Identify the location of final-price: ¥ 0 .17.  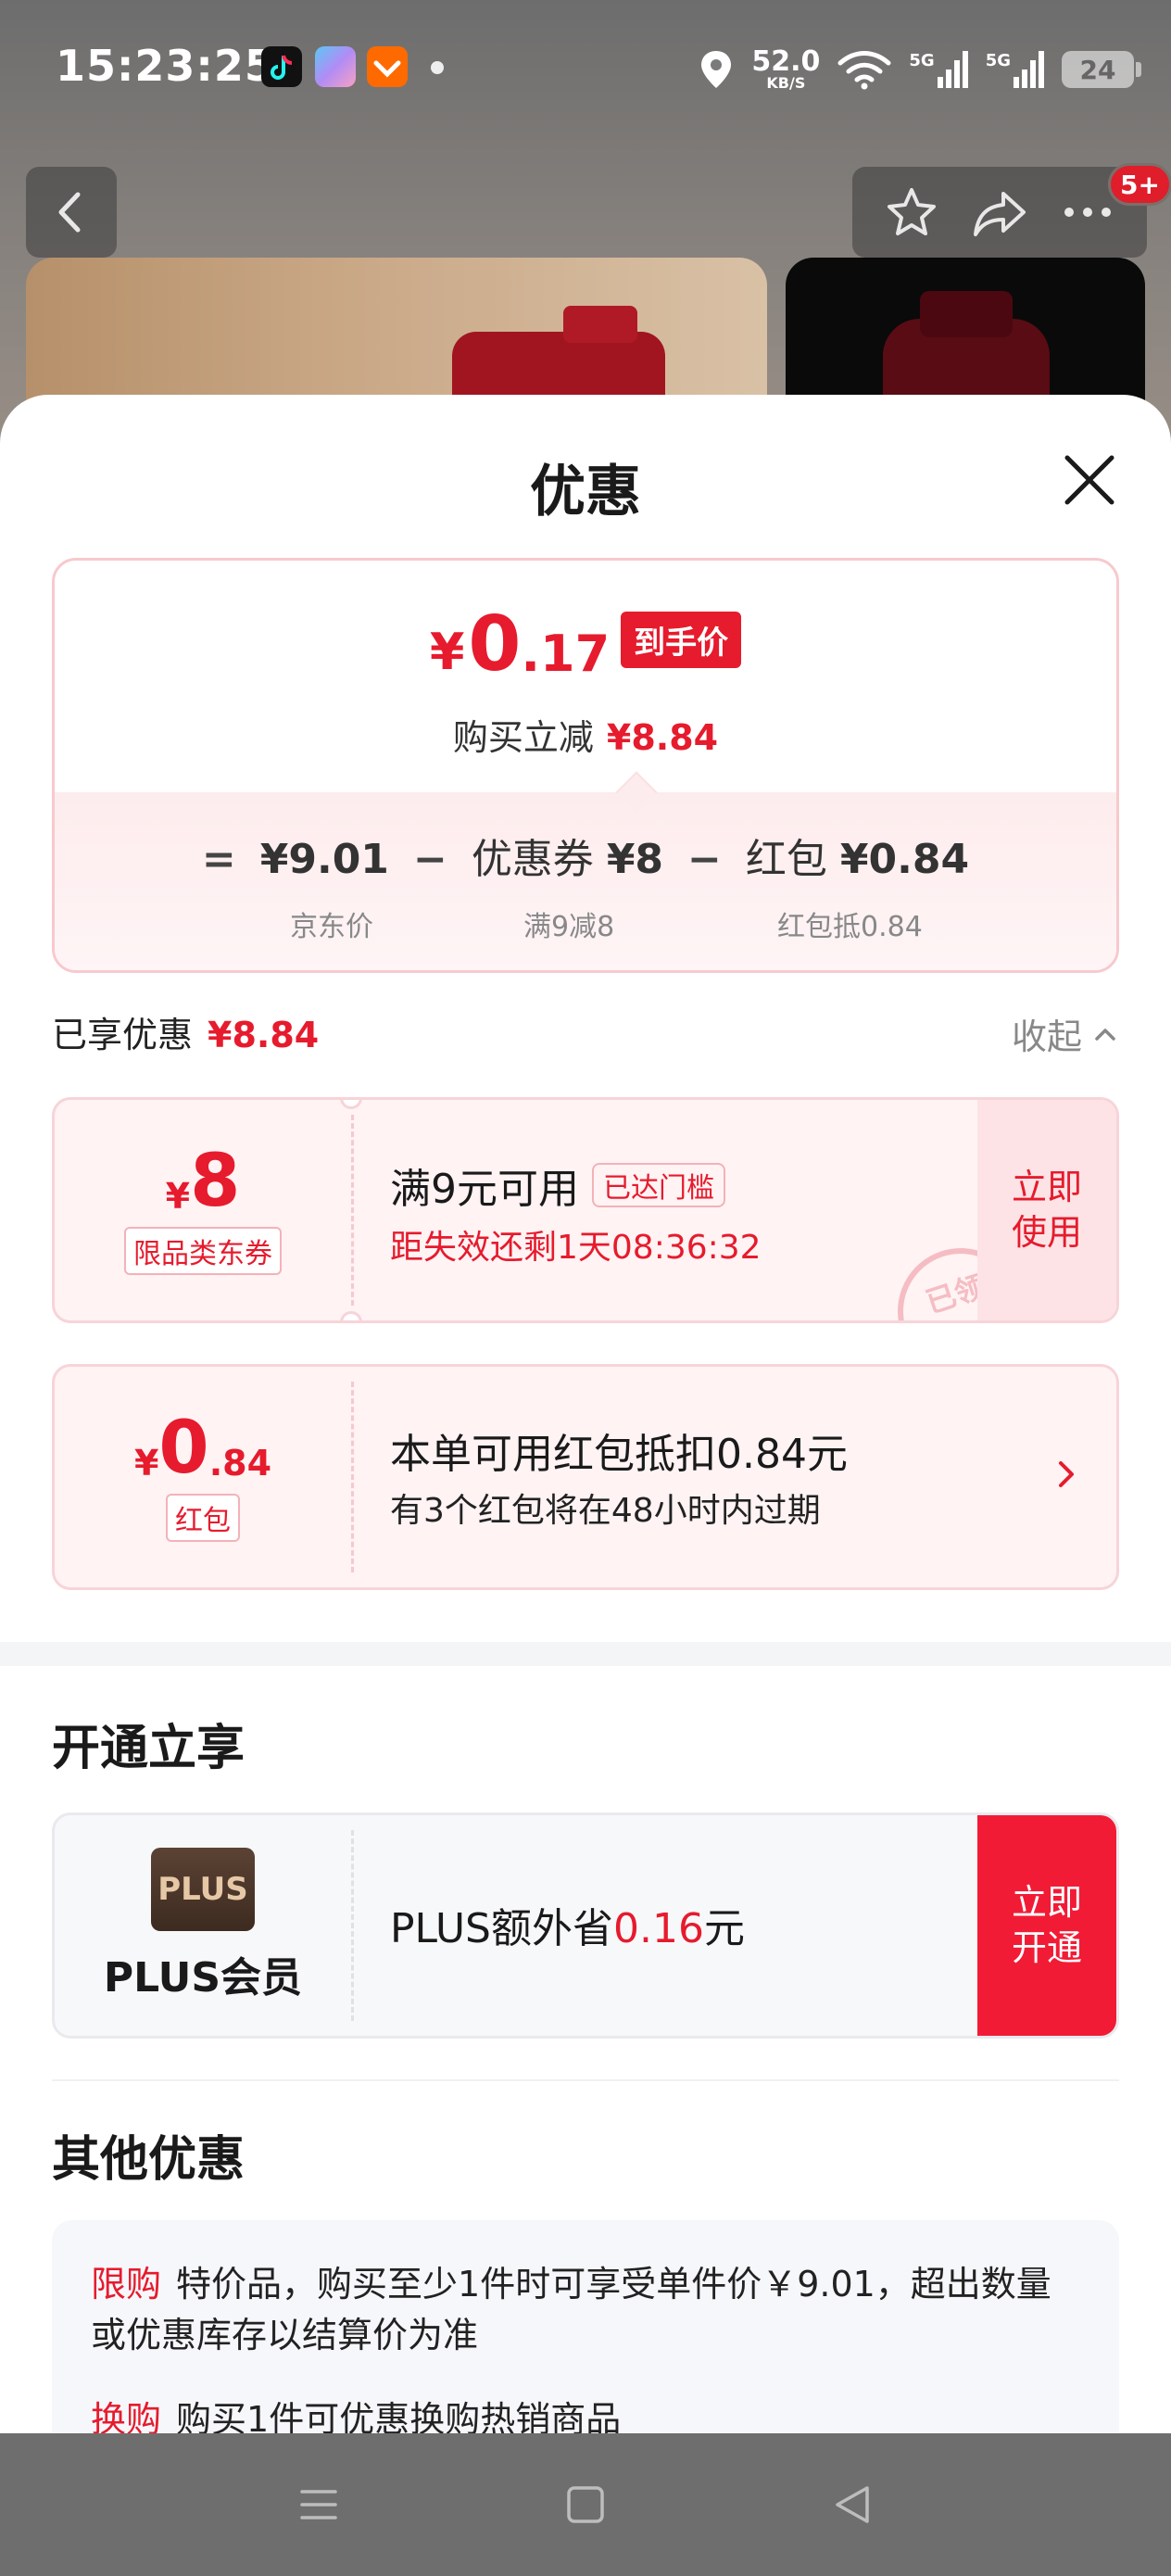
(520, 645).